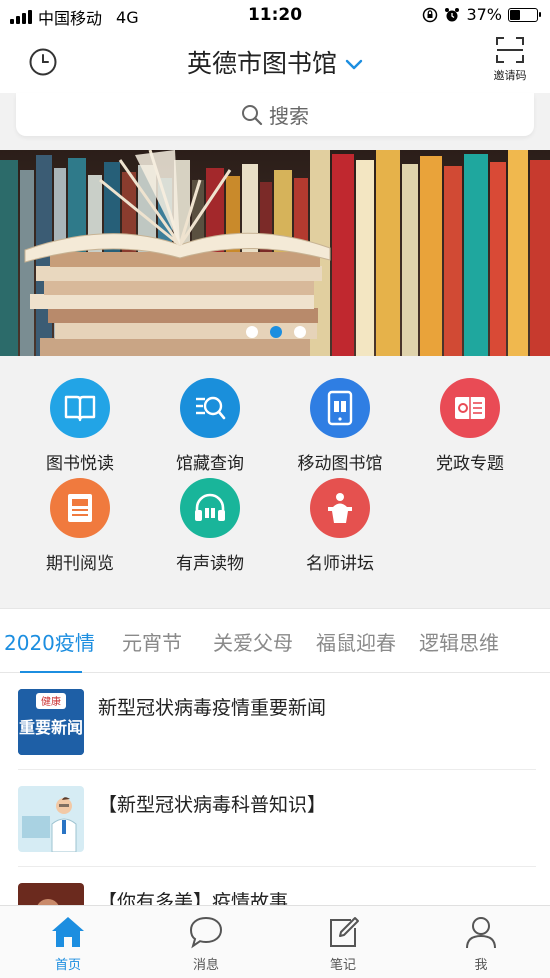 The height and width of the screenshot is (978, 550). Describe the element at coordinates (354, 64) in the screenshot. I see `chevron-down-icon` at that location.